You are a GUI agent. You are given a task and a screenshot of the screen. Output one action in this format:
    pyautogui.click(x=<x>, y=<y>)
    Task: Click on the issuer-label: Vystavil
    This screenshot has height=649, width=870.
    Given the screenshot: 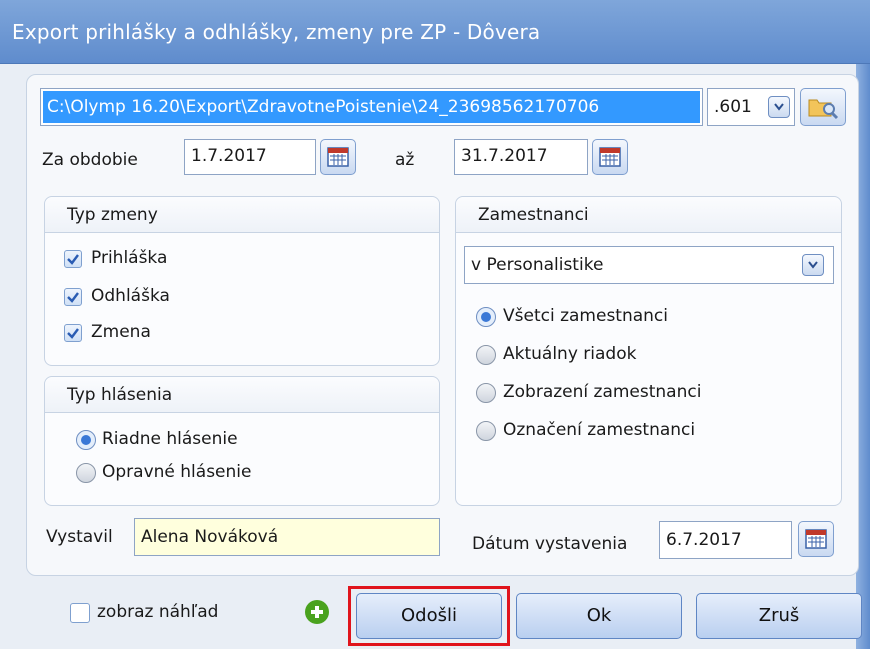 What is the action you would take?
    pyautogui.click(x=79, y=537)
    